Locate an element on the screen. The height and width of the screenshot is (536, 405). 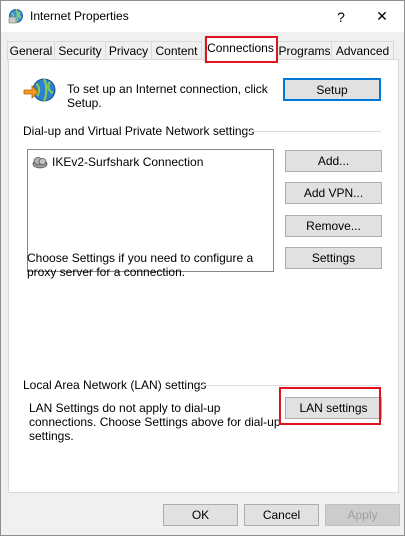
vpn-connection-name: IKEv2-Surfshark Connection is located at coordinates (128, 162).